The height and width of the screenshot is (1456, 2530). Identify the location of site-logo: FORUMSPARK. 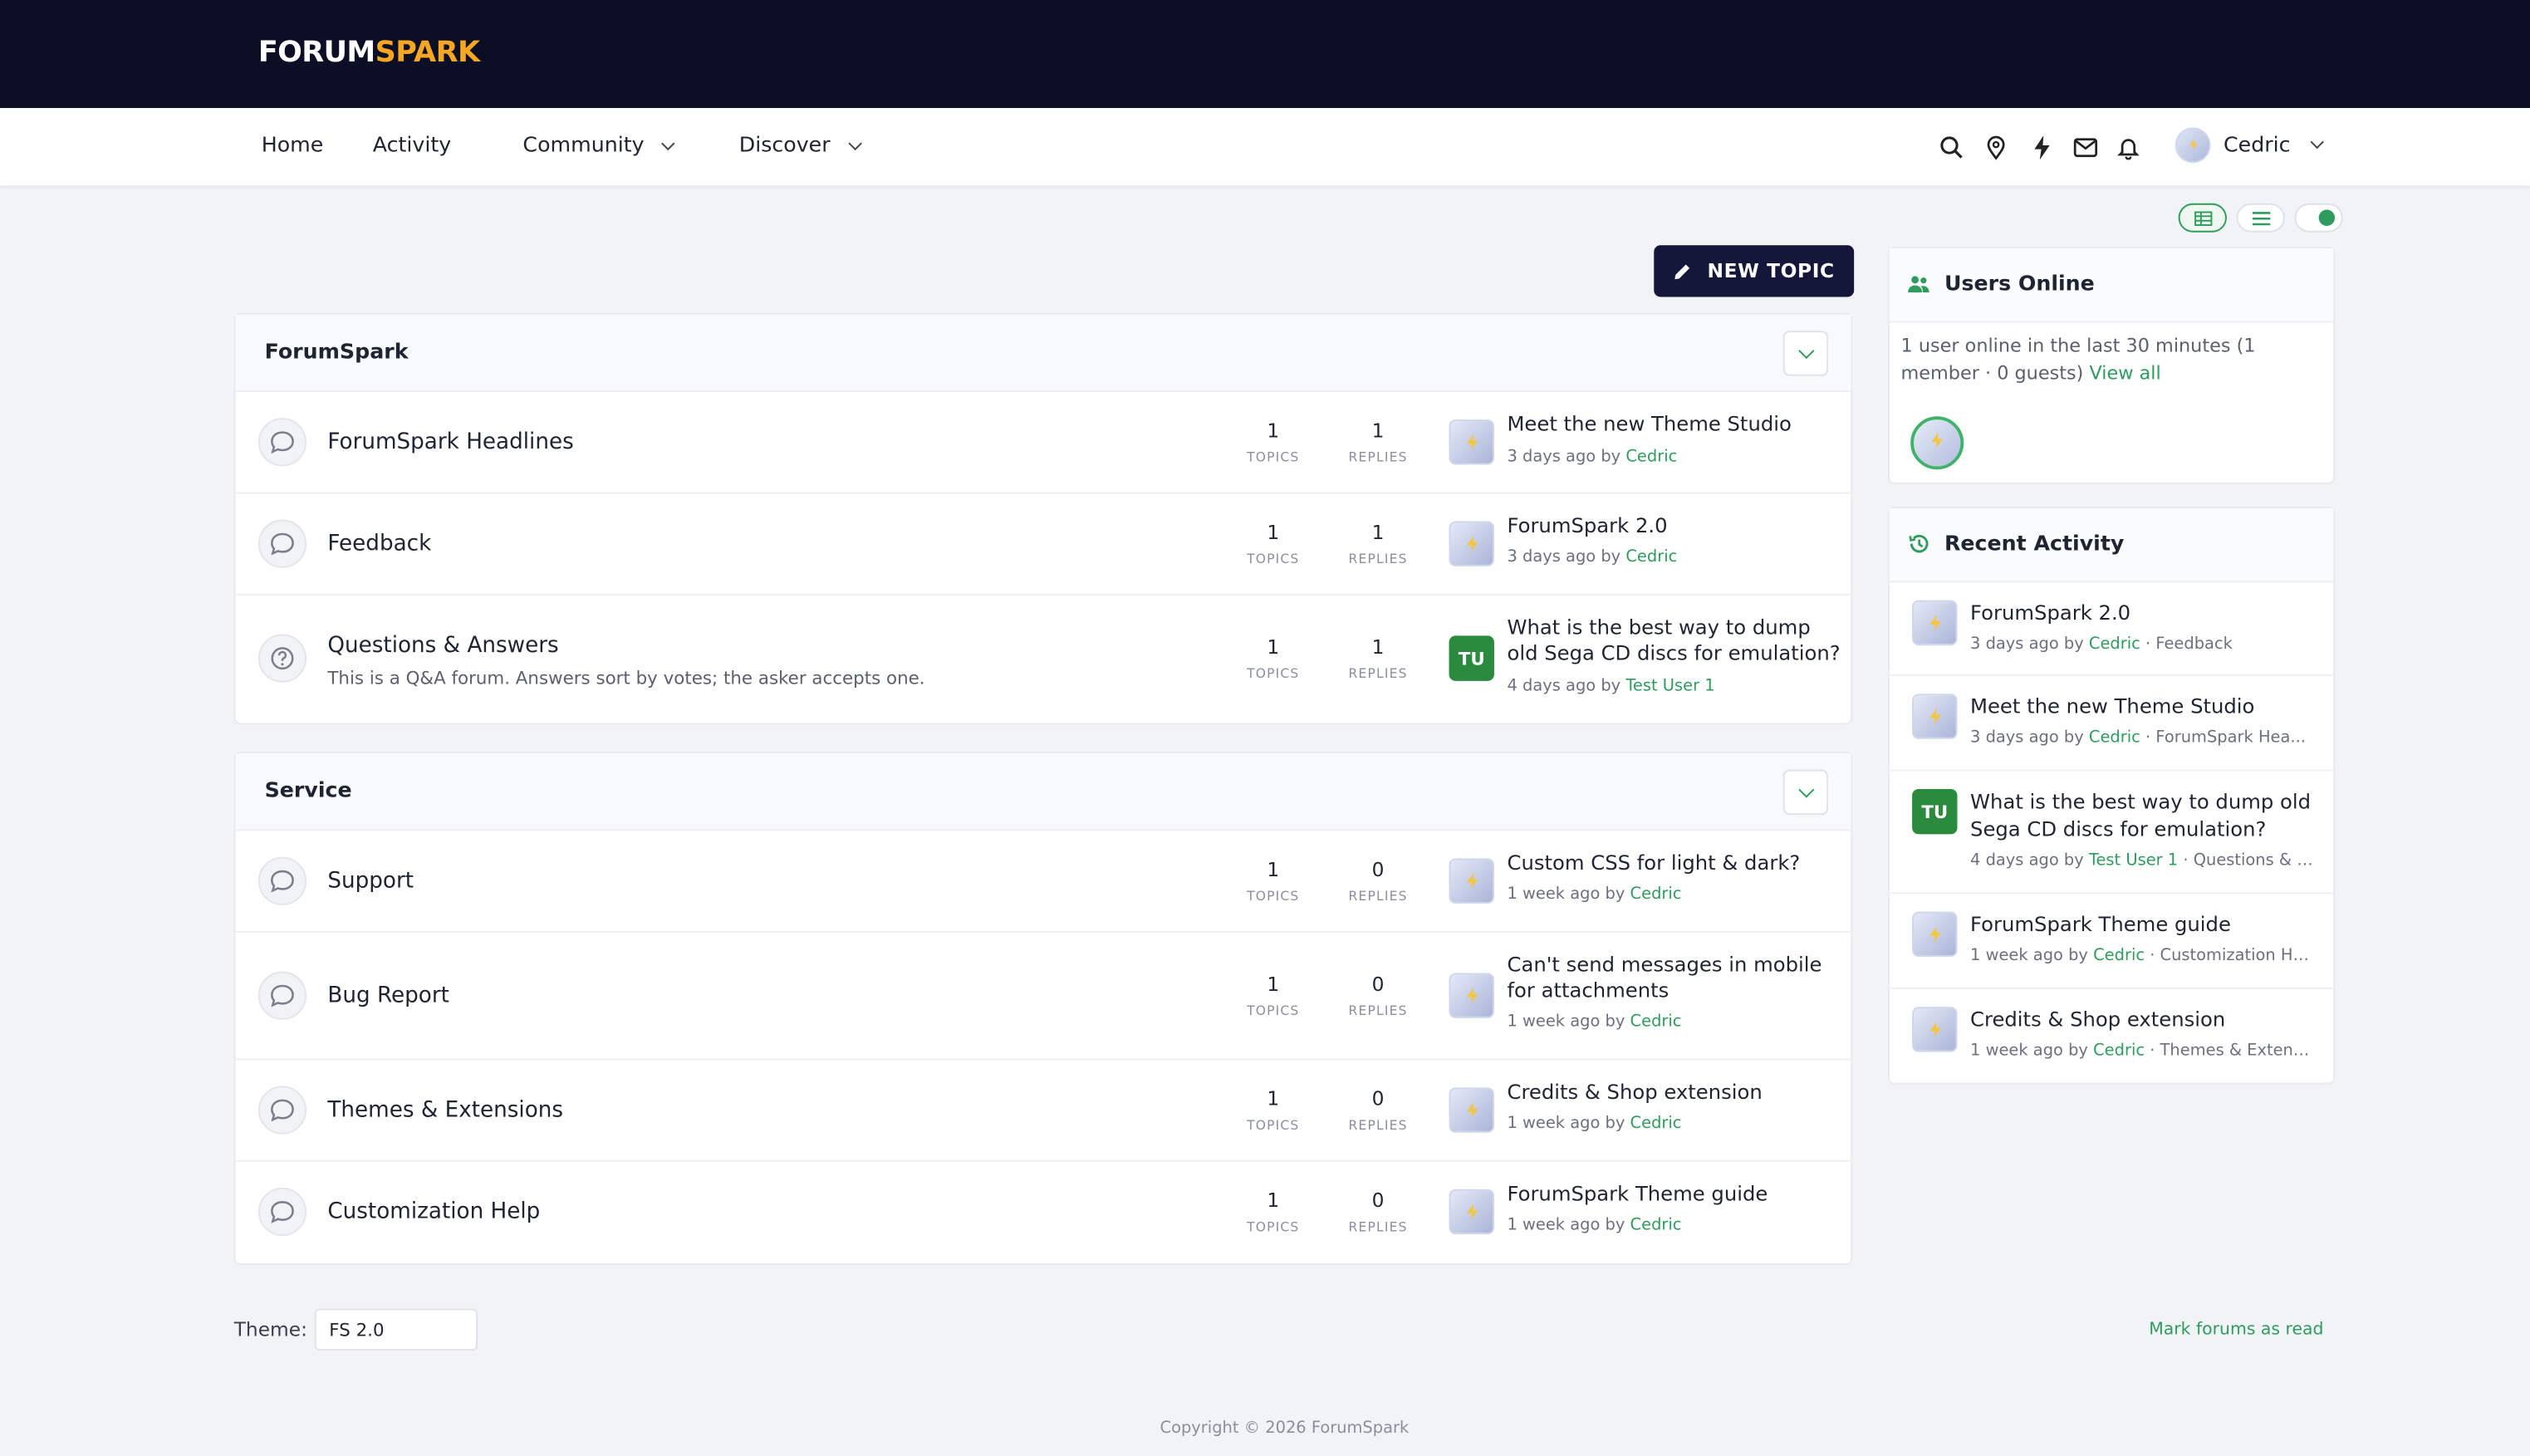
(369, 53).